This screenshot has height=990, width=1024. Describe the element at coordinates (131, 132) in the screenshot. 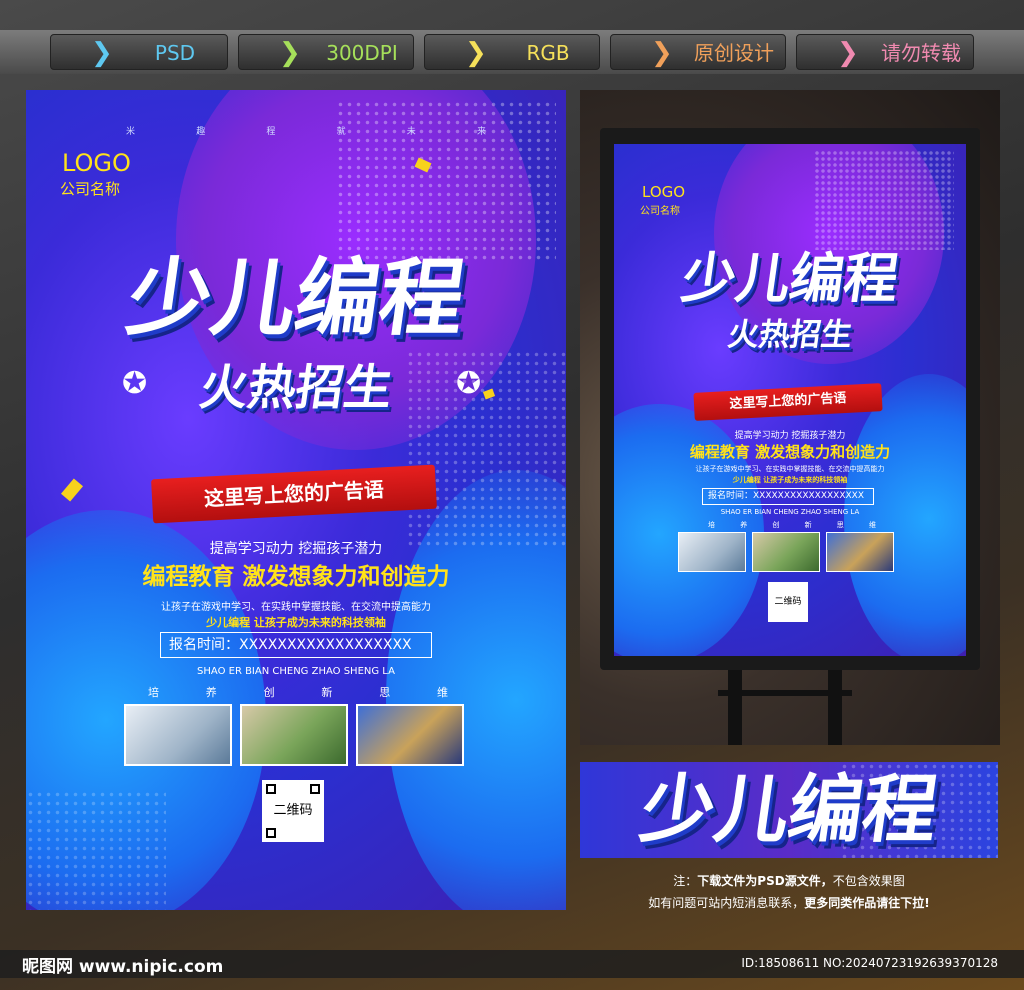

I see `small-char: 米` at that location.